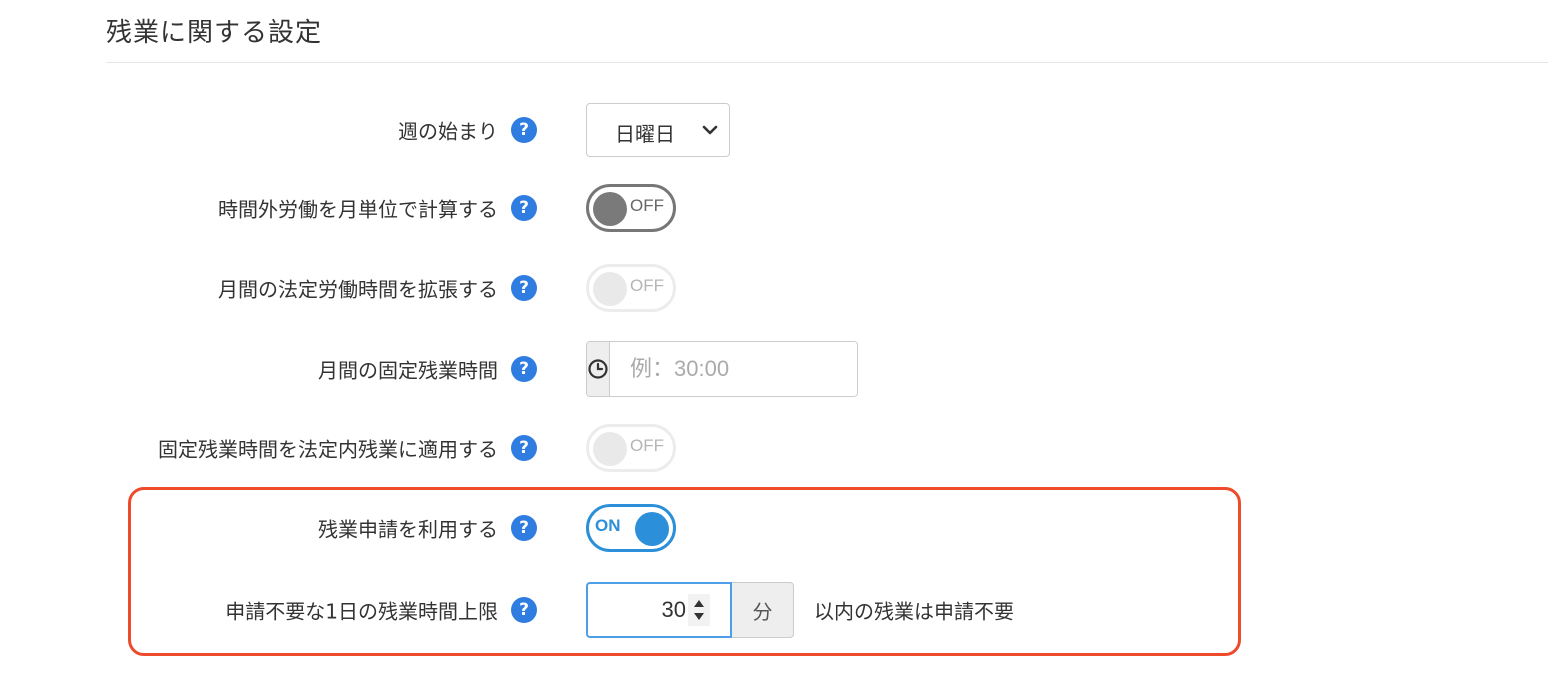 This screenshot has width=1548, height=684. Describe the element at coordinates (733, 369) in the screenshot. I see `fixed-overtime-input` at that location.